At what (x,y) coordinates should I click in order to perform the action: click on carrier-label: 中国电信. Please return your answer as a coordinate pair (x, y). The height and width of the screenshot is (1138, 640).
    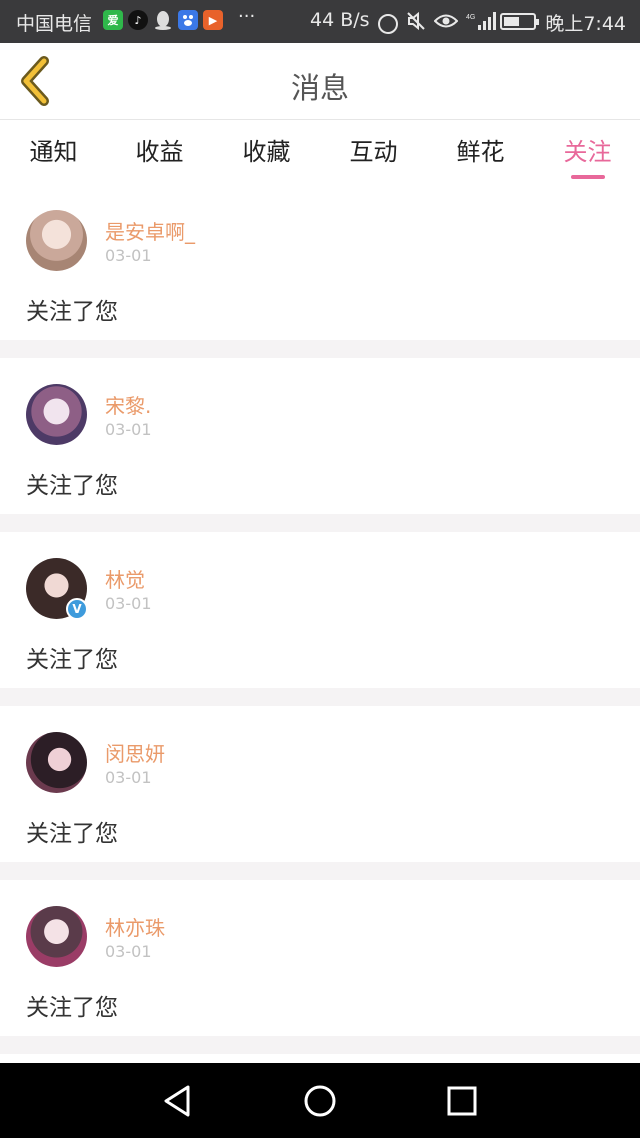
    Looking at the image, I should click on (54, 24).